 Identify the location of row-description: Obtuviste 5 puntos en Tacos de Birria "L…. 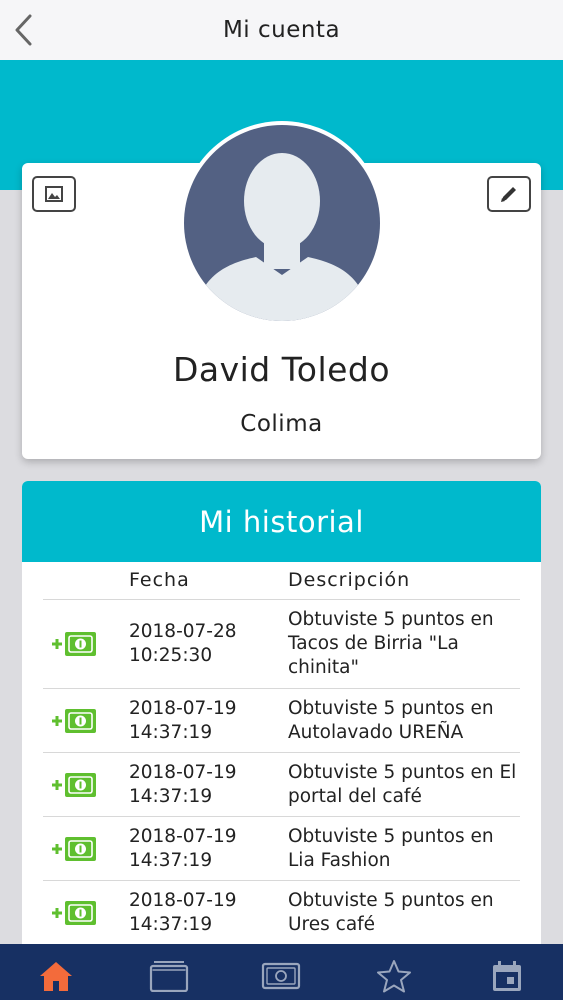
(391, 643).